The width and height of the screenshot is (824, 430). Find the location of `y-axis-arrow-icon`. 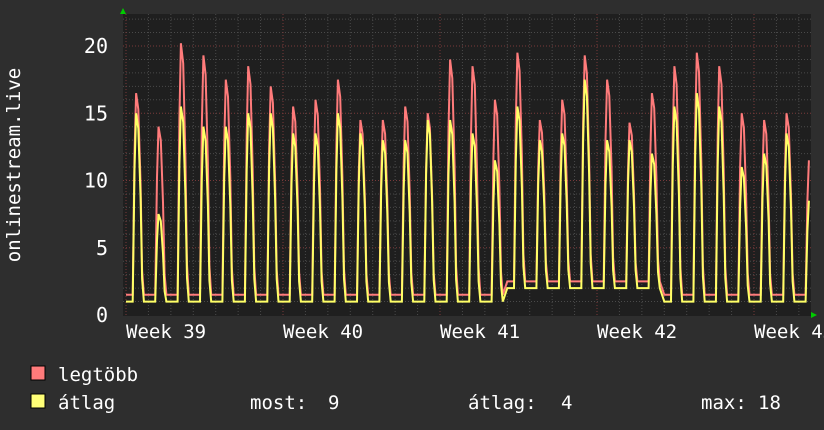

y-axis-arrow-icon is located at coordinates (123, 11).